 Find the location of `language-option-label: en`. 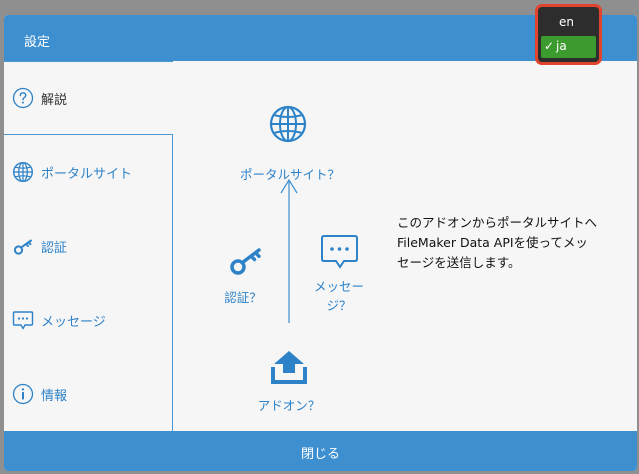

language-option-label: en is located at coordinates (566, 22).